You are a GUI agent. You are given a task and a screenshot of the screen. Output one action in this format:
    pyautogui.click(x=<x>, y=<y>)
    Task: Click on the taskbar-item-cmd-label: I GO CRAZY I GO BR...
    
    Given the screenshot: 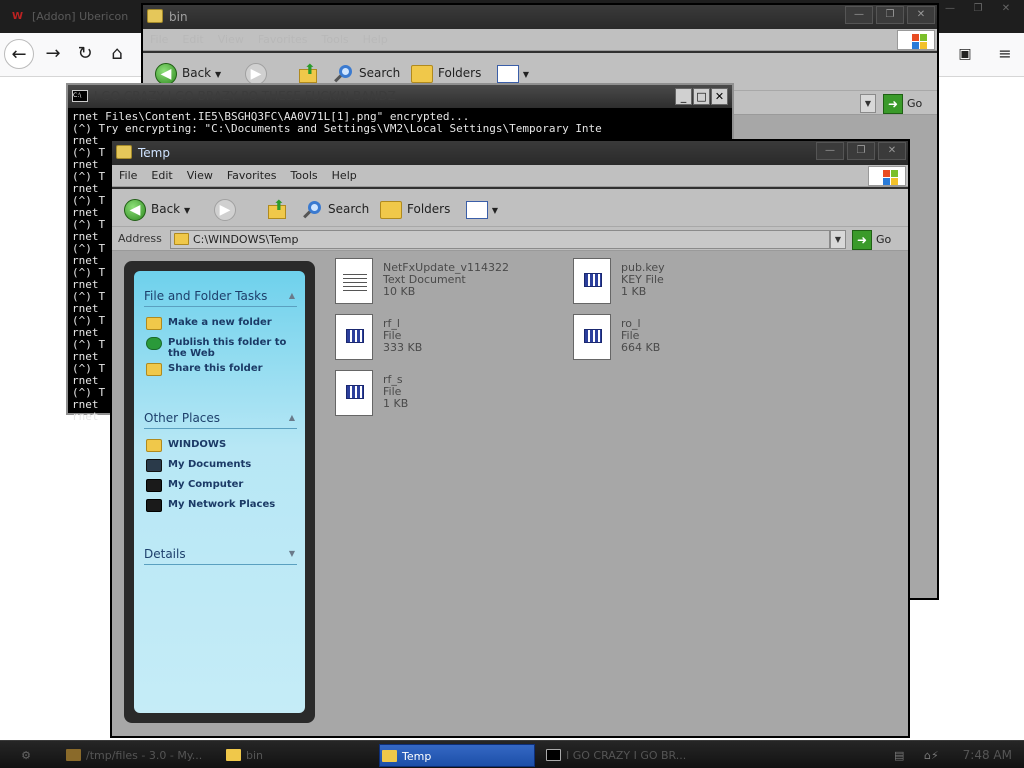 What is the action you would take?
    pyautogui.click(x=626, y=755)
    